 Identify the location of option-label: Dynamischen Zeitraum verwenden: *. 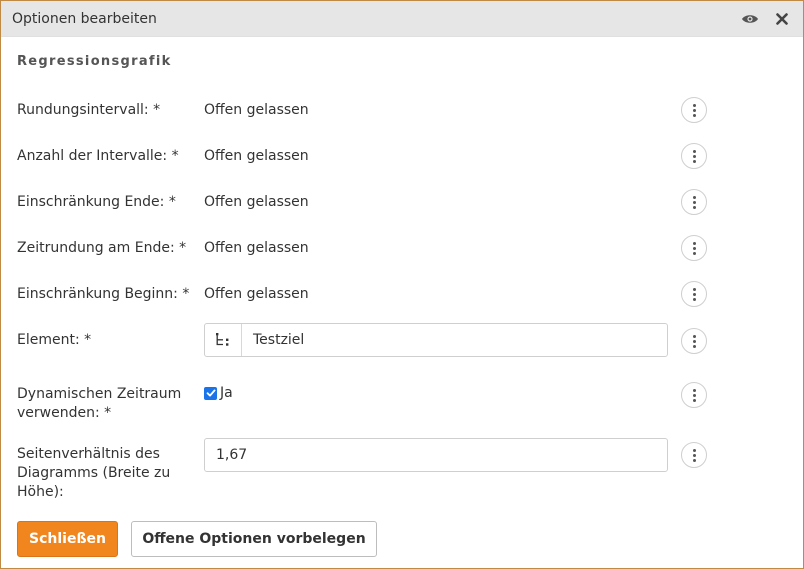
(99, 403).